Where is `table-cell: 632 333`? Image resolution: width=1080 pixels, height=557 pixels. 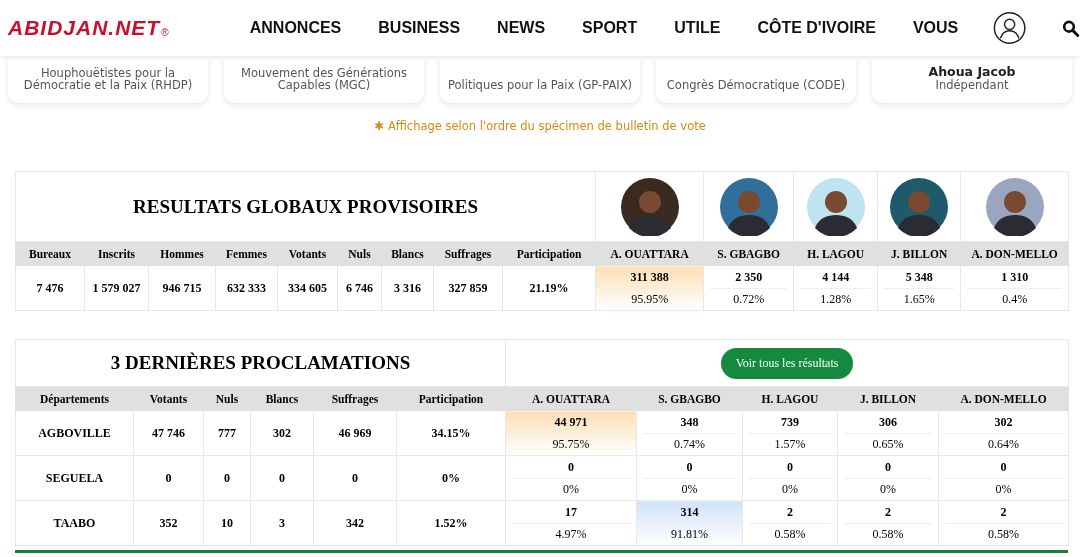 table-cell: 632 333 is located at coordinates (246, 288).